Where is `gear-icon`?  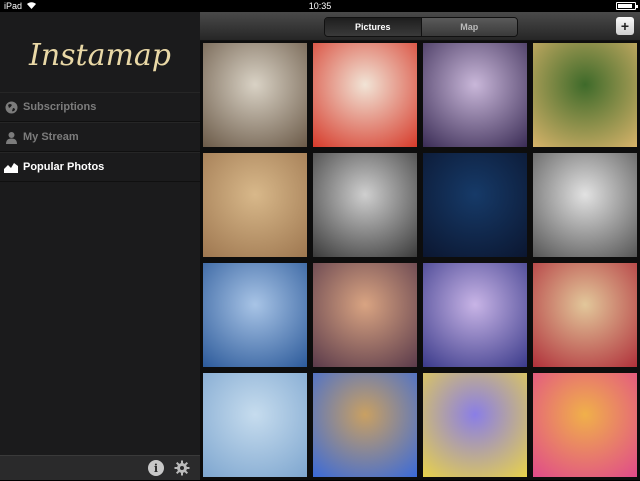 gear-icon is located at coordinates (182, 470).